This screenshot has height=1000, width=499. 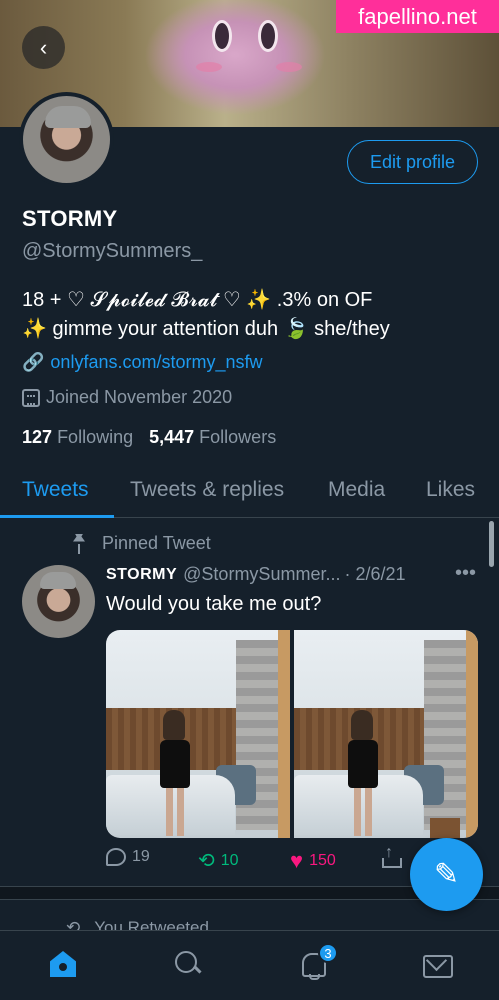 What do you see at coordinates (63, 964) in the screenshot?
I see `home-icon` at bounding box center [63, 964].